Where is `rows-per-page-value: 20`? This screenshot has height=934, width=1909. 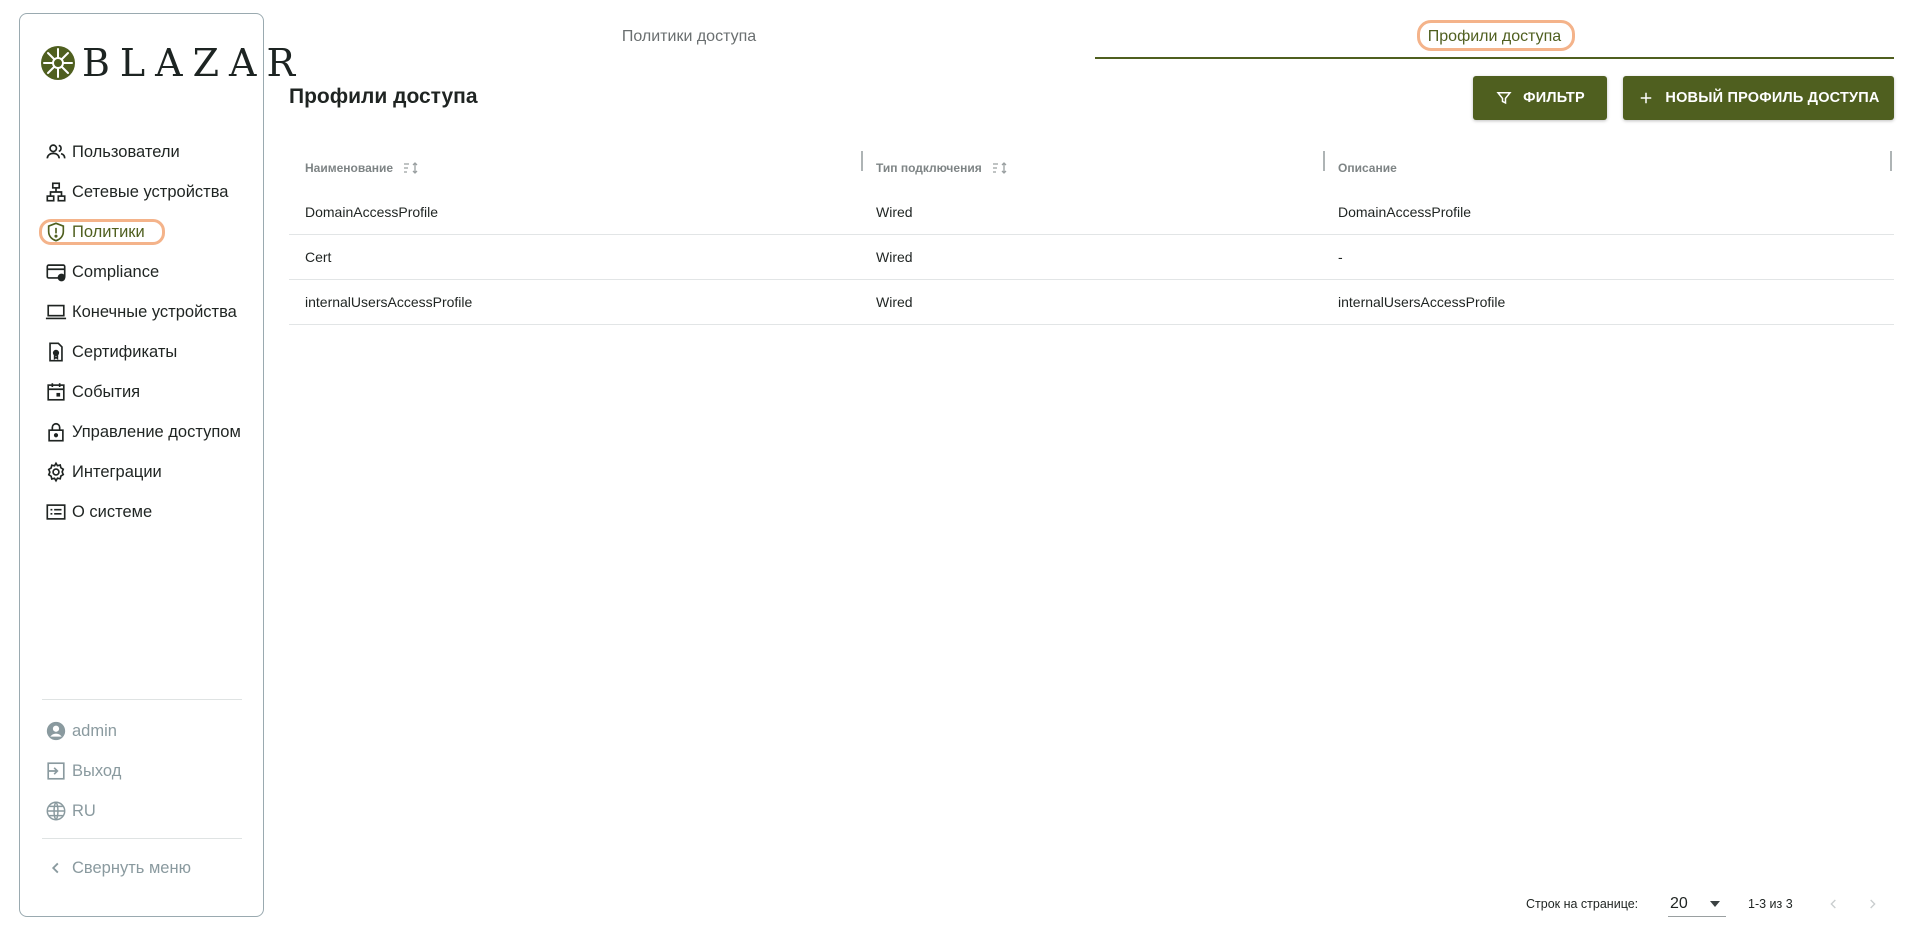
rows-per-page-value: 20 is located at coordinates (1679, 903).